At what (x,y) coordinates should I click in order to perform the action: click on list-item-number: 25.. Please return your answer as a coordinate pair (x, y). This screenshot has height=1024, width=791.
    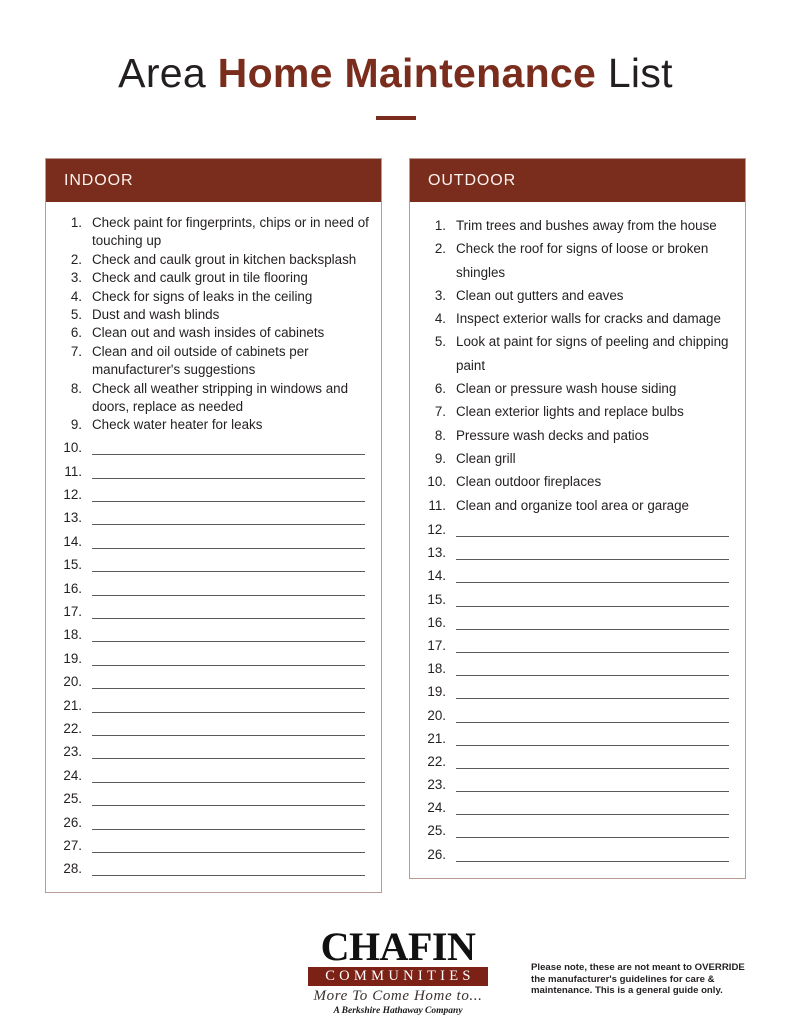
    Looking at the image, I should click on (72, 799).